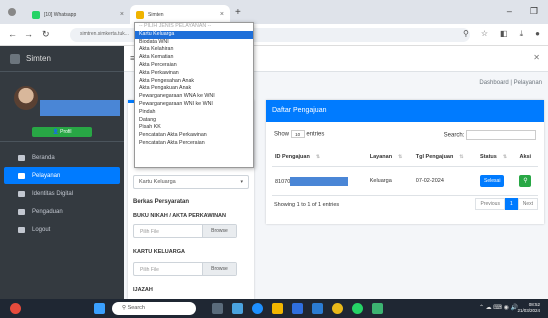 This screenshot has height=318, width=548. What do you see at coordinates (194, 113) in the screenshot?
I see `dropdown-option: Pindah` at bounding box center [194, 113].